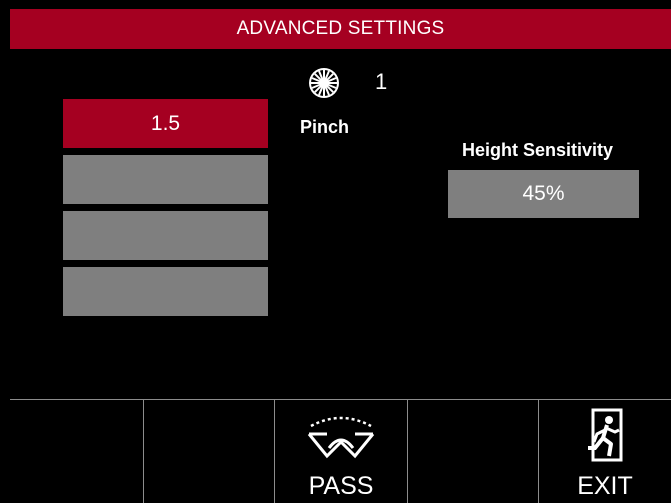 This screenshot has height=503, width=671. I want to click on height-sensitivity-value-button: 45%, so click(543, 194).